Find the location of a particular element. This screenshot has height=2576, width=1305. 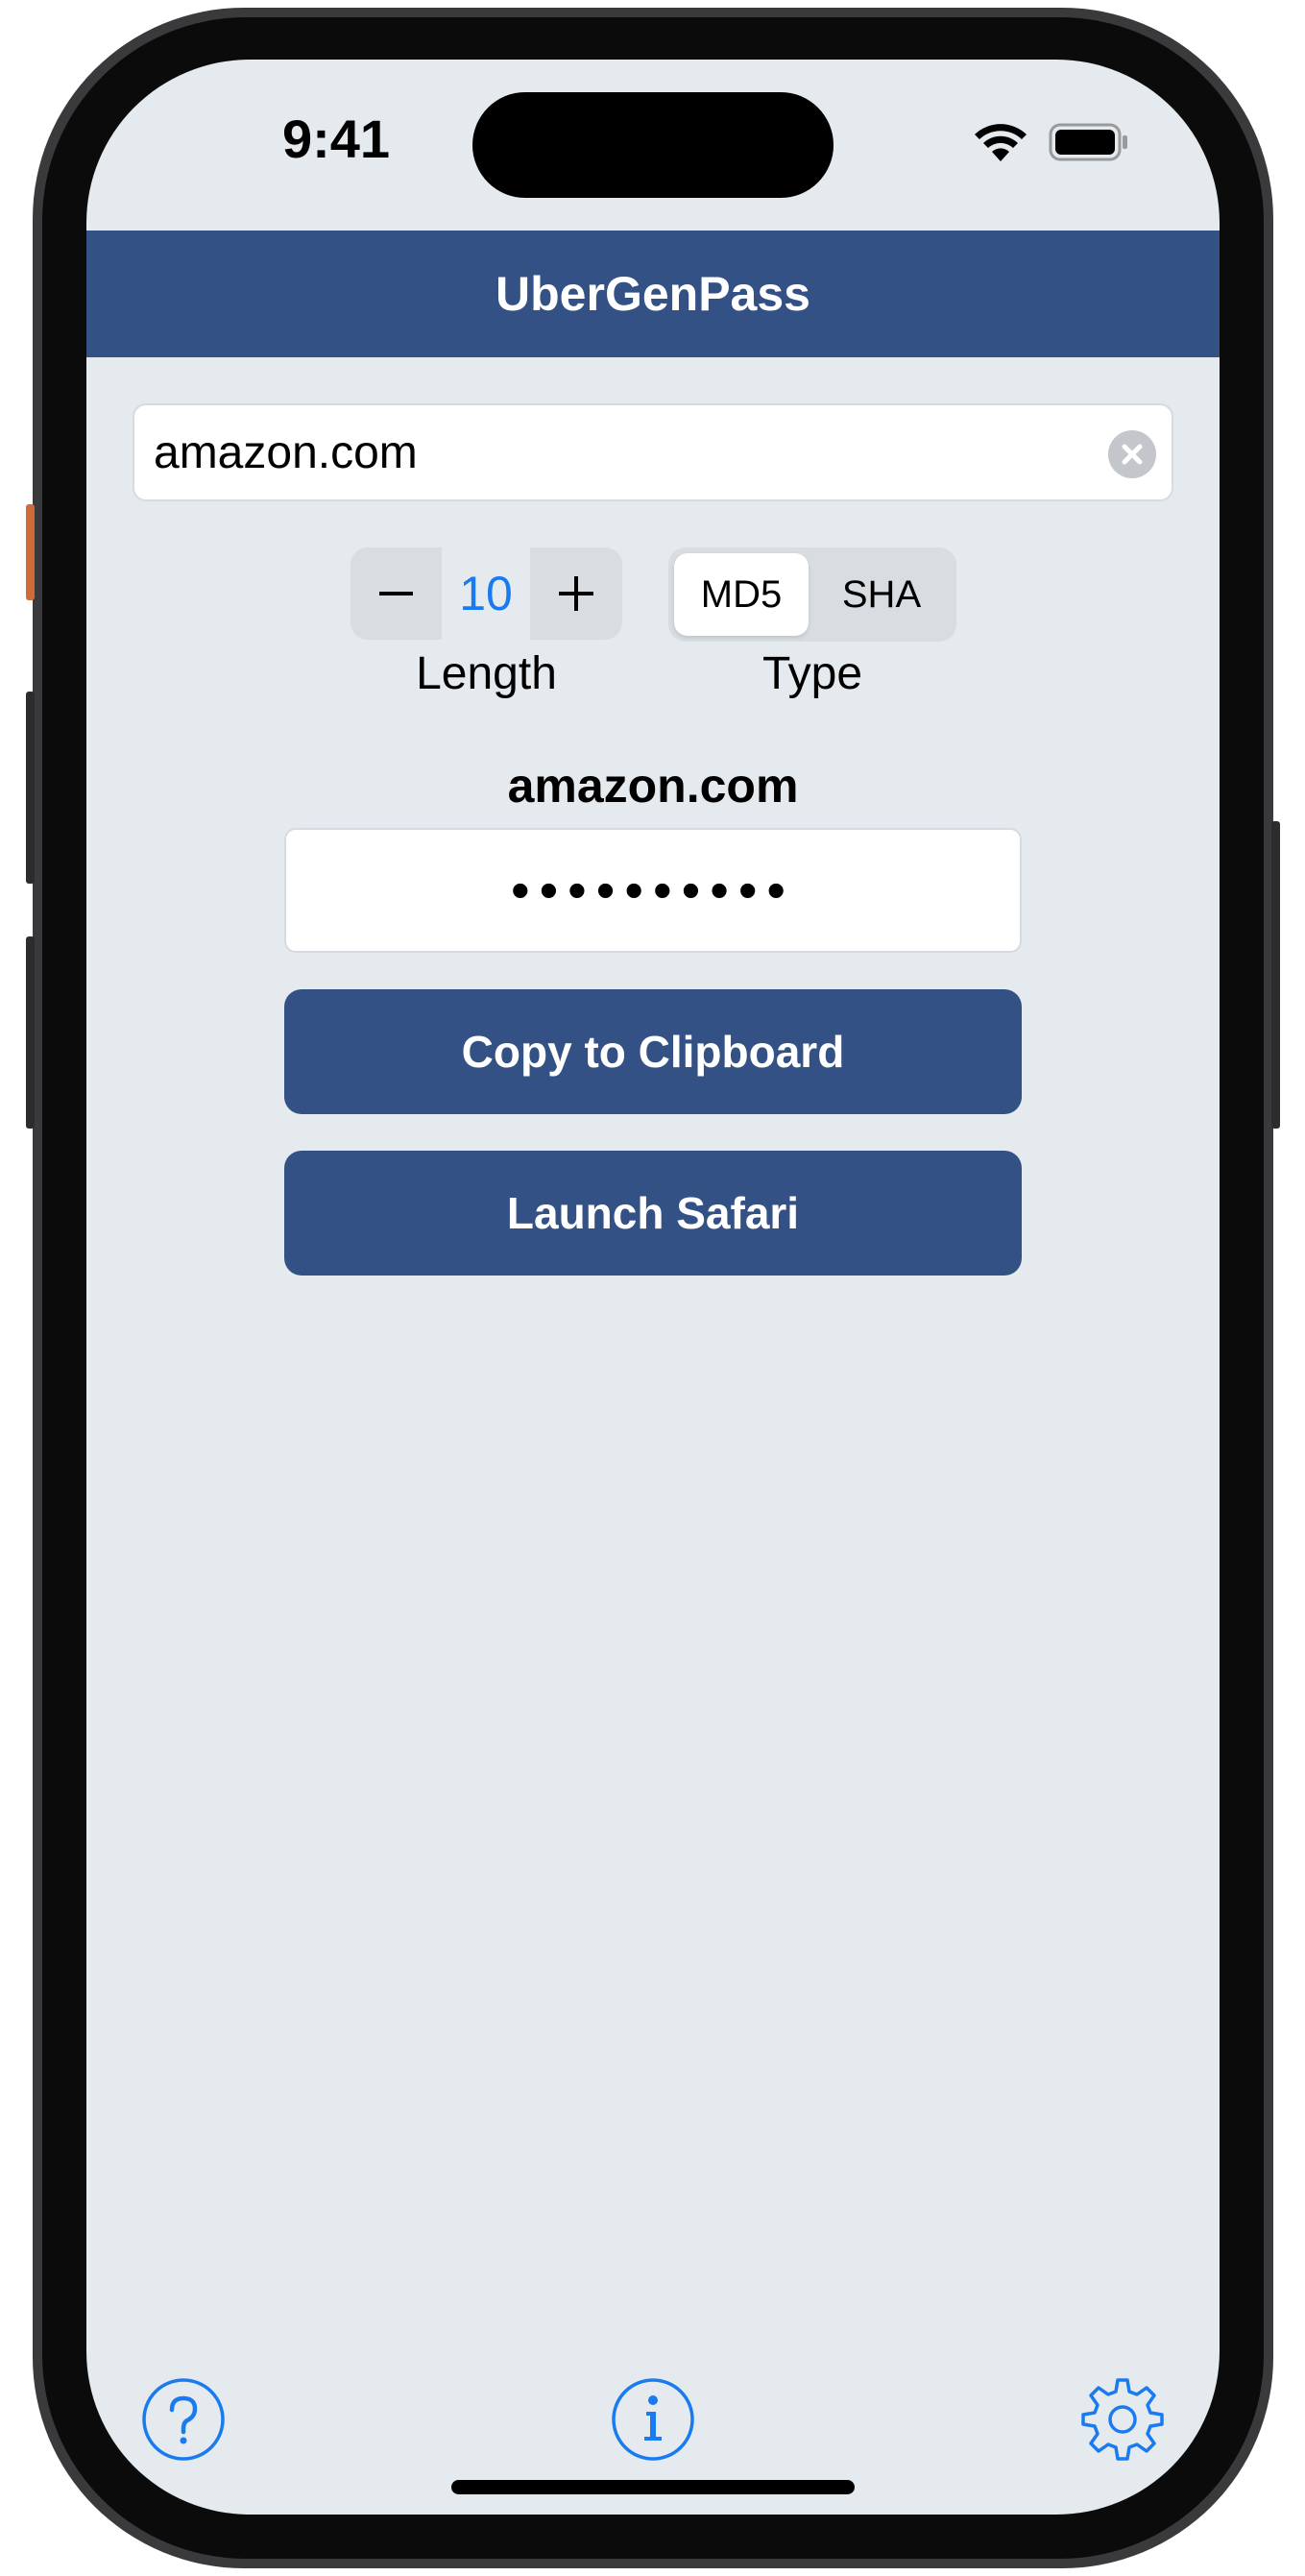

status-time: 9:41 is located at coordinates (336, 139).